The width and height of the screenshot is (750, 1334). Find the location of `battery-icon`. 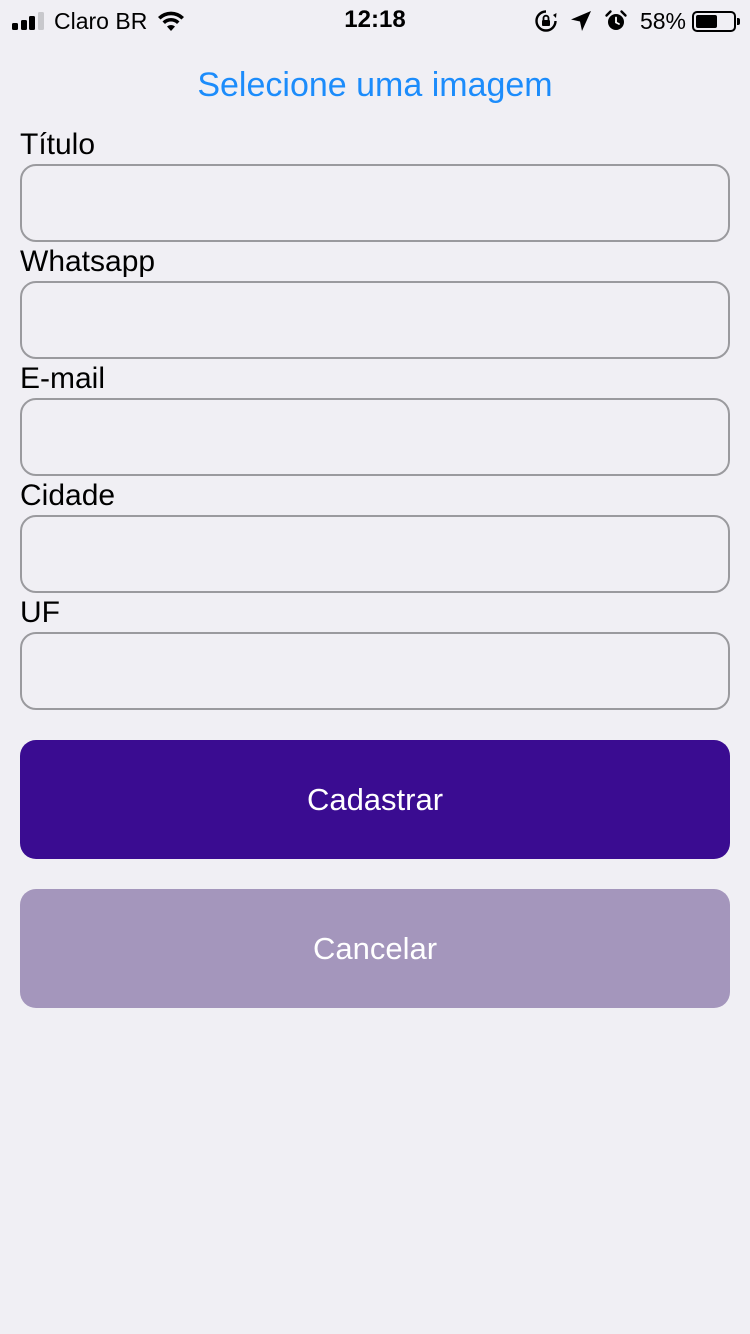

battery-icon is located at coordinates (716, 21).